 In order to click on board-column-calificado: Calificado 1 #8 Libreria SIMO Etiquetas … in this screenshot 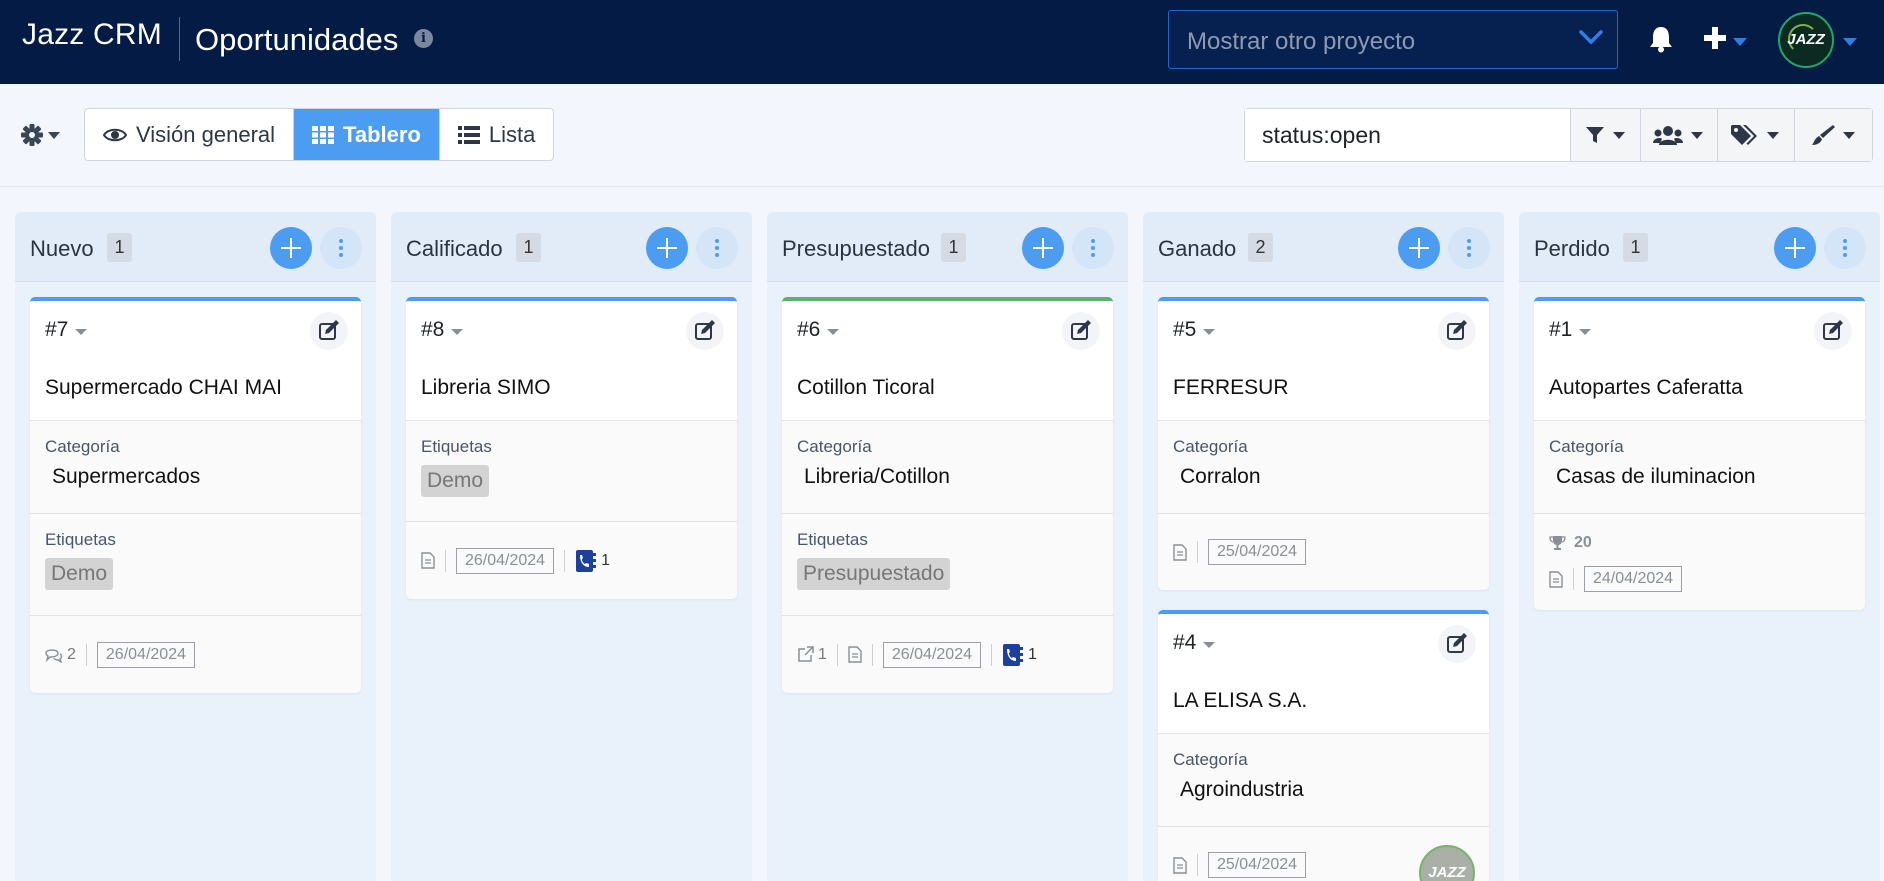, I will do `click(571, 546)`.